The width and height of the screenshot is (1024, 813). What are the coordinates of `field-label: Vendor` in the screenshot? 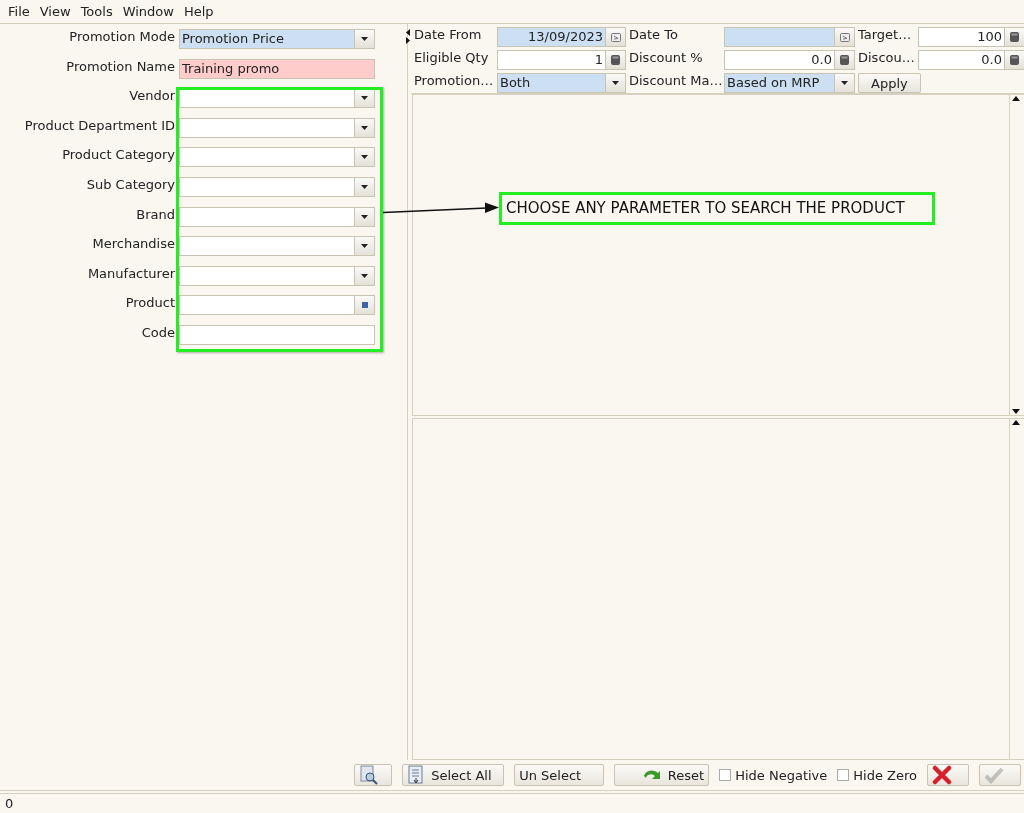 It's located at (152, 97).